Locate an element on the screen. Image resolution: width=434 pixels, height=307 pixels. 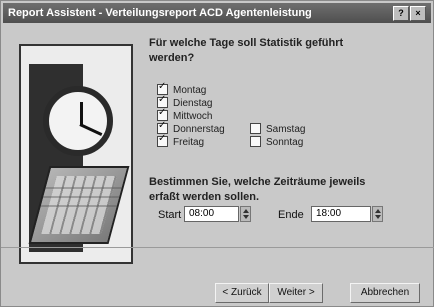
end-time-field: 18:00 is located at coordinates (341, 214).